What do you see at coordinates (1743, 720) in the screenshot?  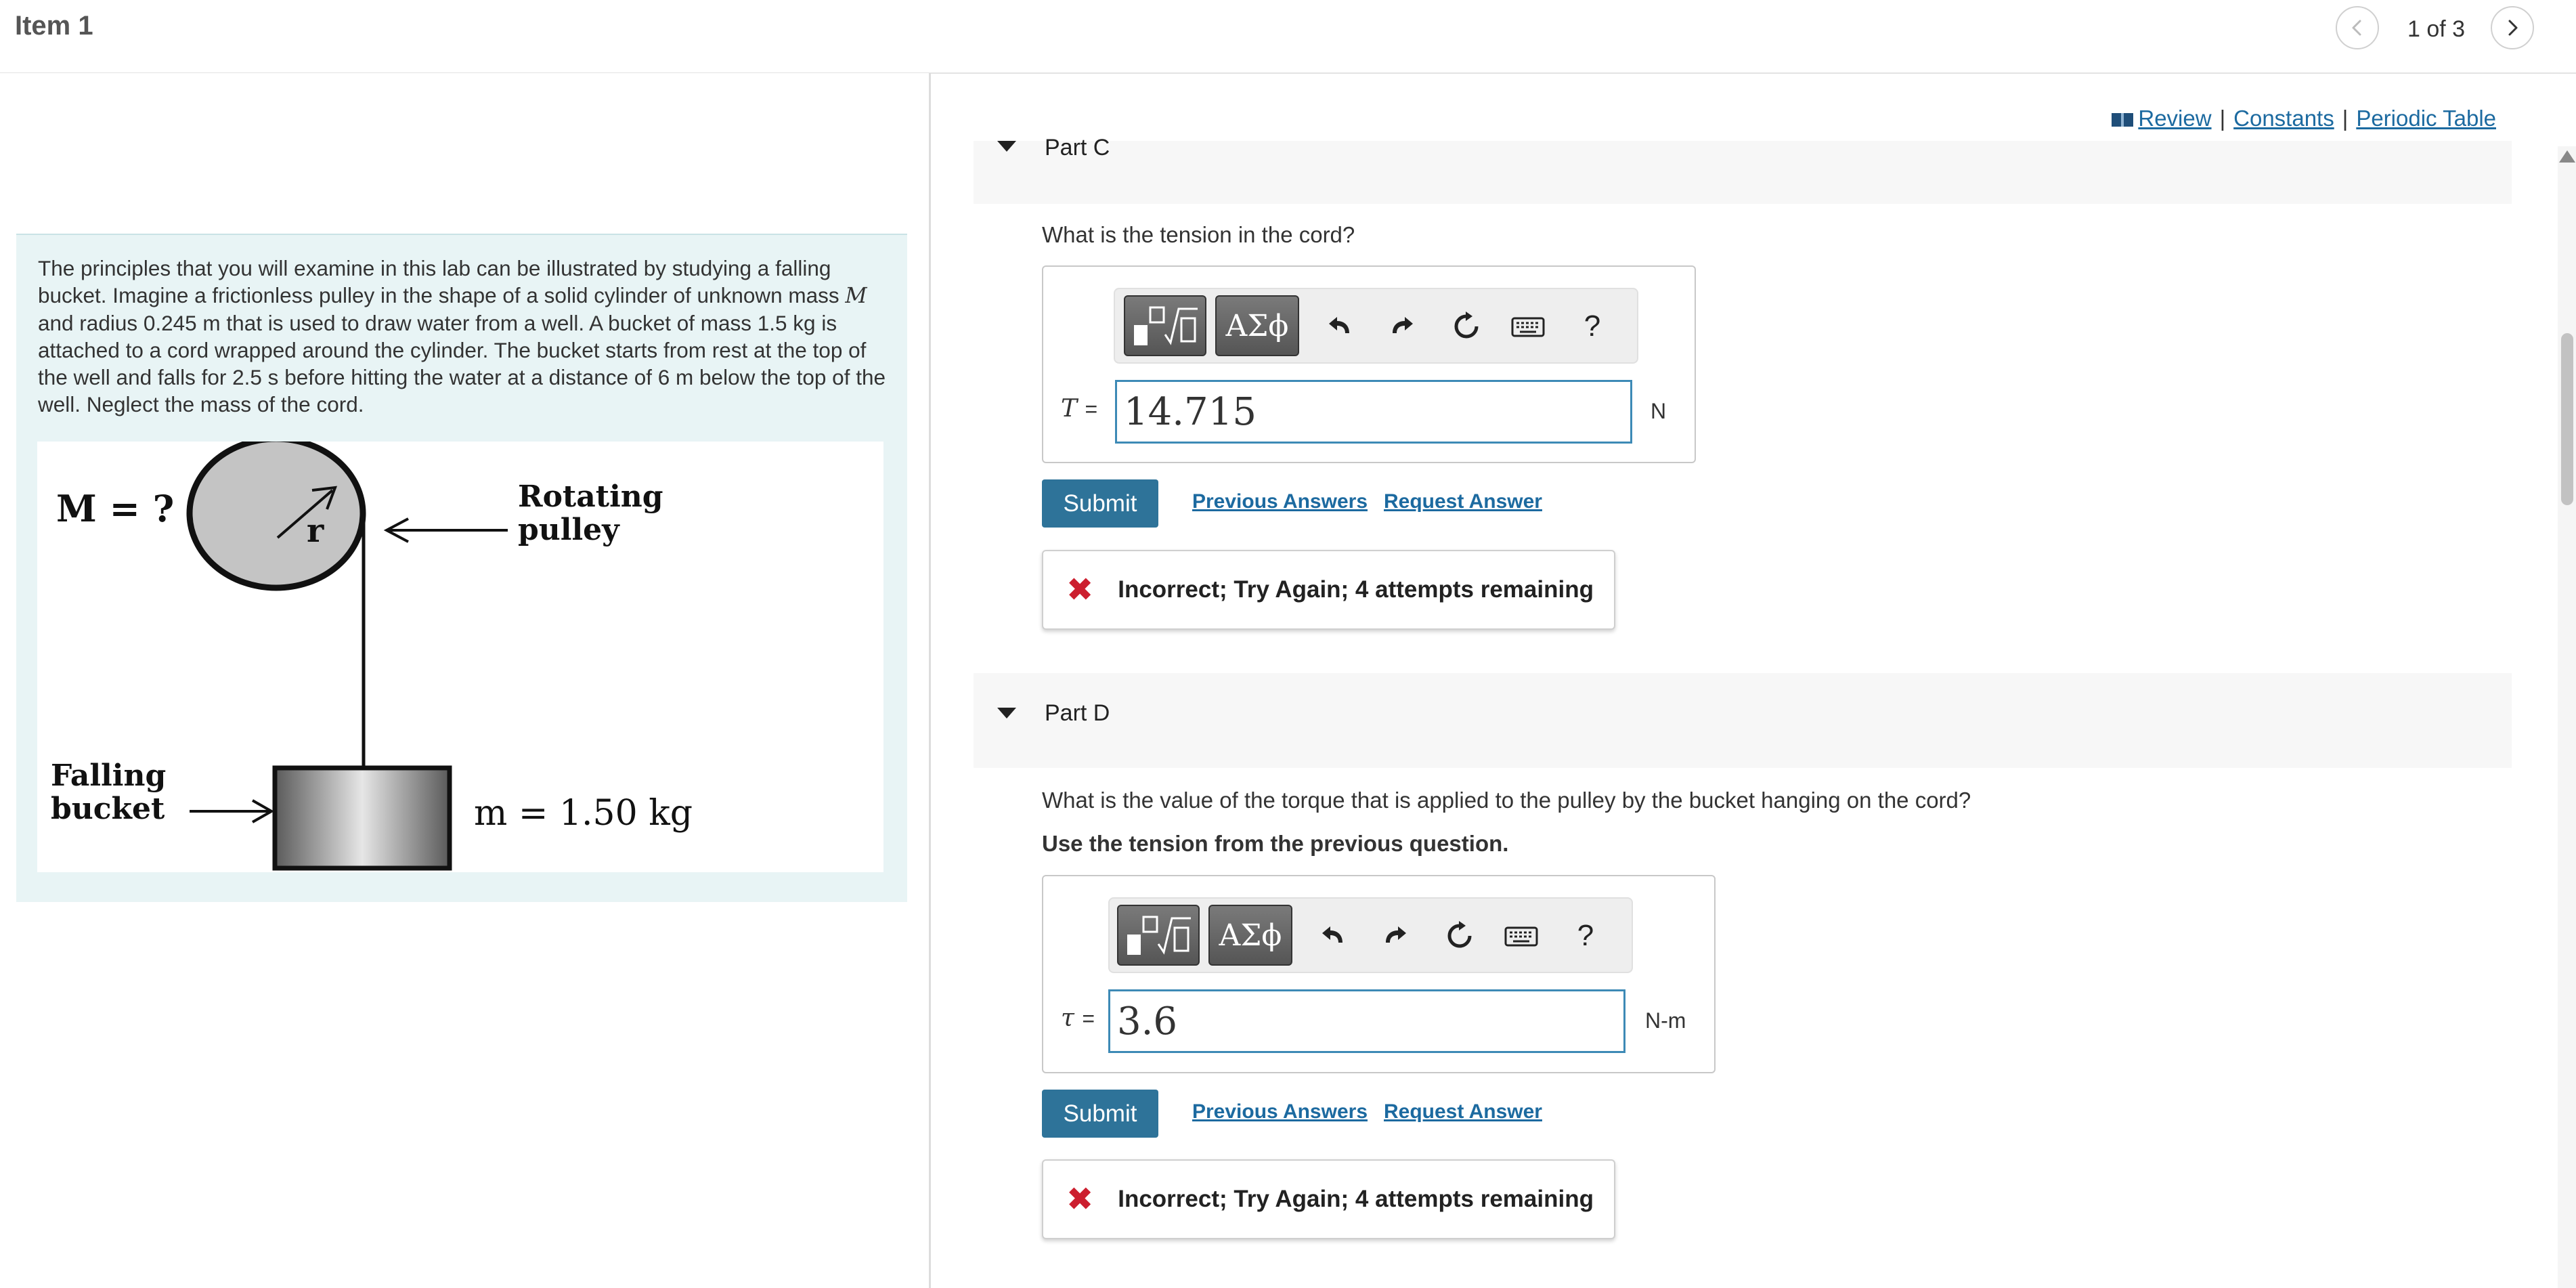 I see `part-d-header` at bounding box center [1743, 720].